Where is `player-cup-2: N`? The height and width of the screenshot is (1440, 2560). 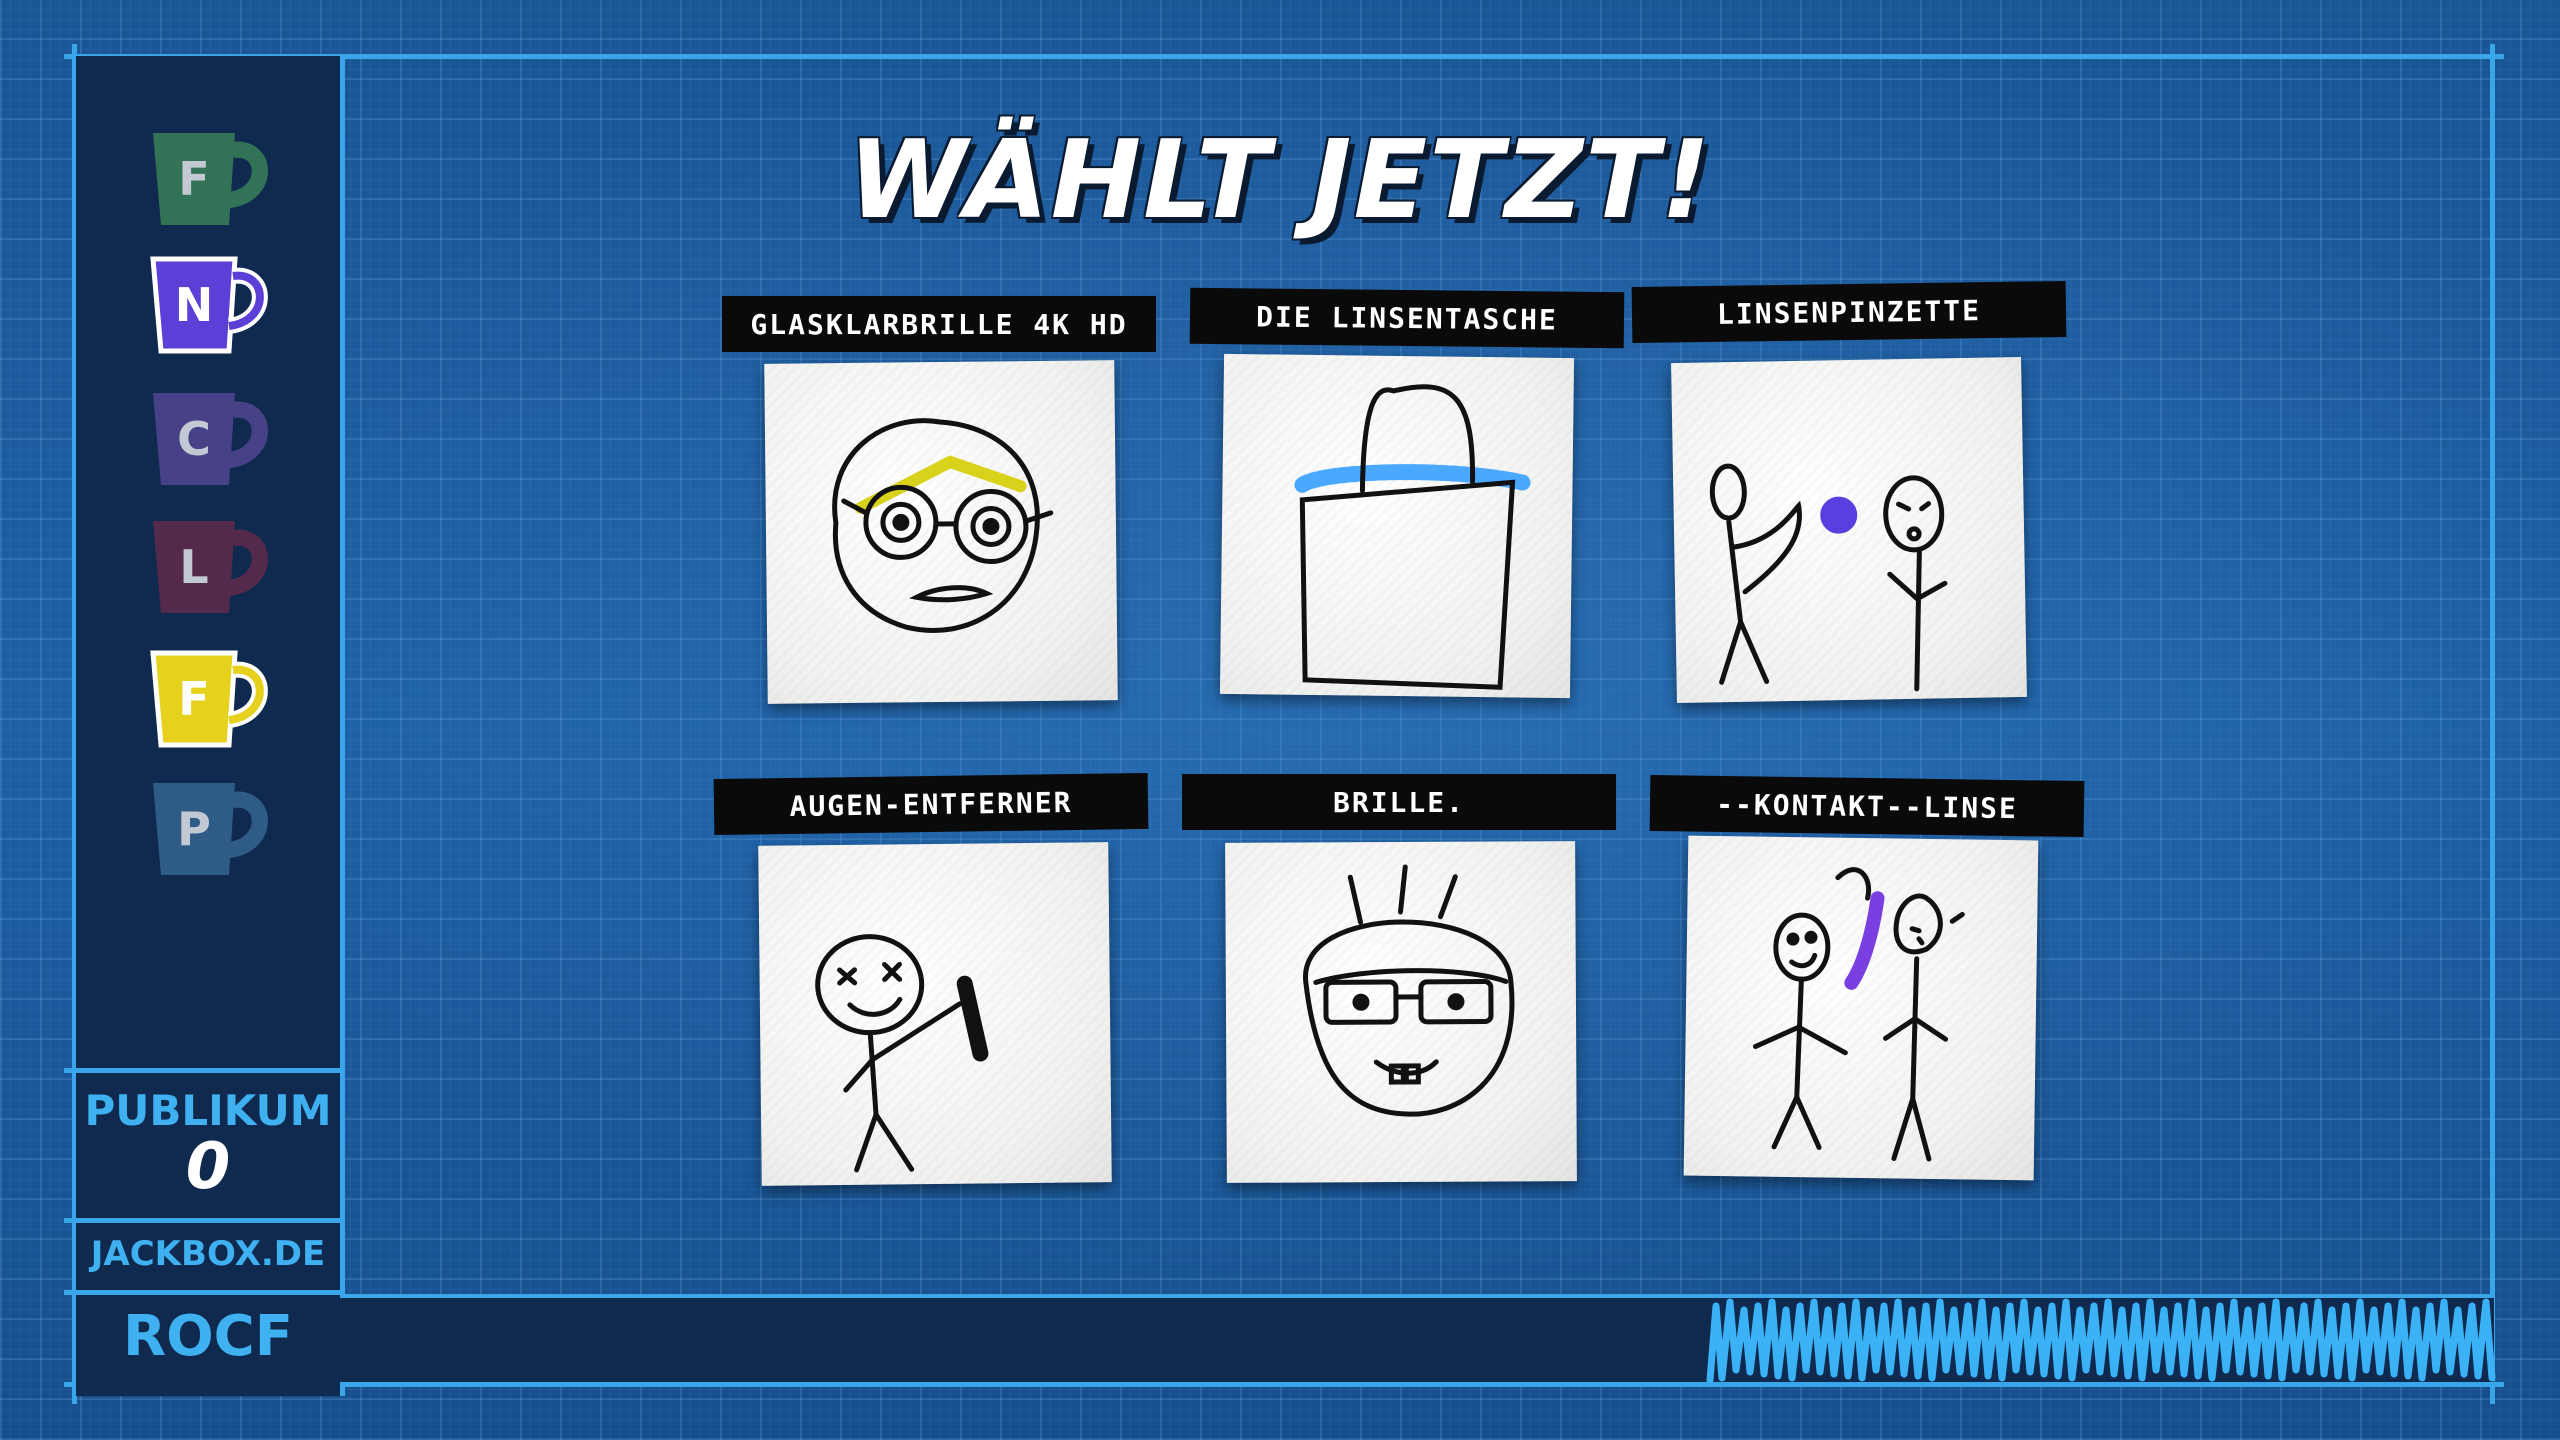
player-cup-2: N is located at coordinates (208, 306).